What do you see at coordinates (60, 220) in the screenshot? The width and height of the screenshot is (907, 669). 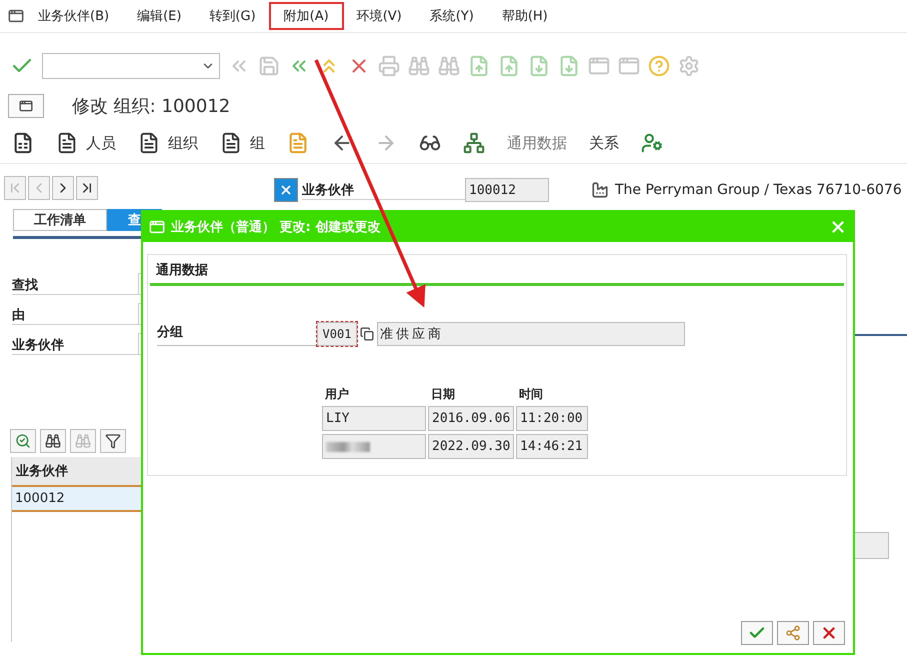 I see `tab: 工作清单` at bounding box center [60, 220].